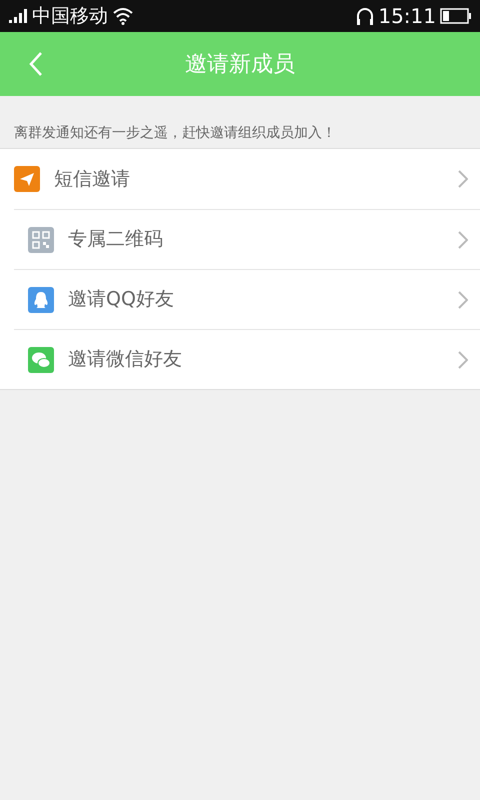  I want to click on invite-option: 短信邀请, so click(240, 179).